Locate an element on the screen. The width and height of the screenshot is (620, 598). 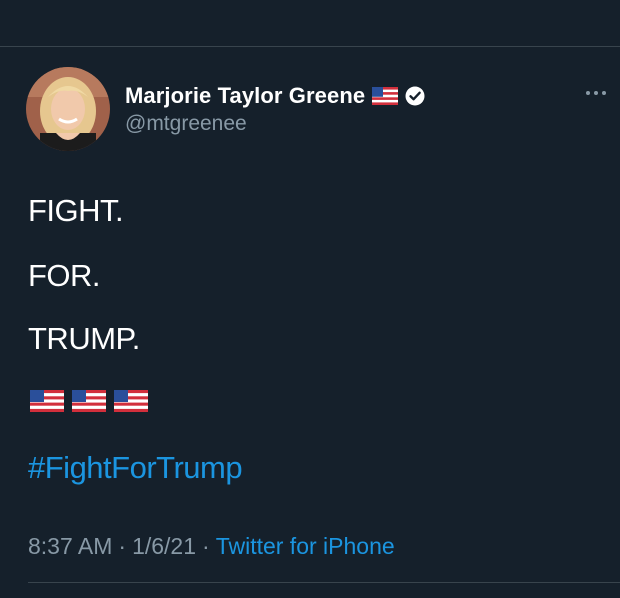
tweet-text-line: FIGHT. is located at coordinates (76, 210).